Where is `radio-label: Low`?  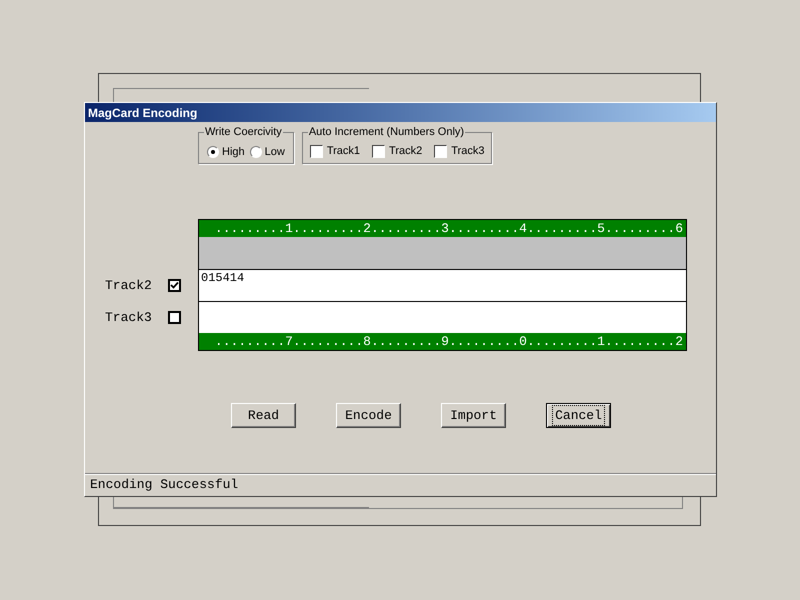
radio-label: Low is located at coordinates (274, 152).